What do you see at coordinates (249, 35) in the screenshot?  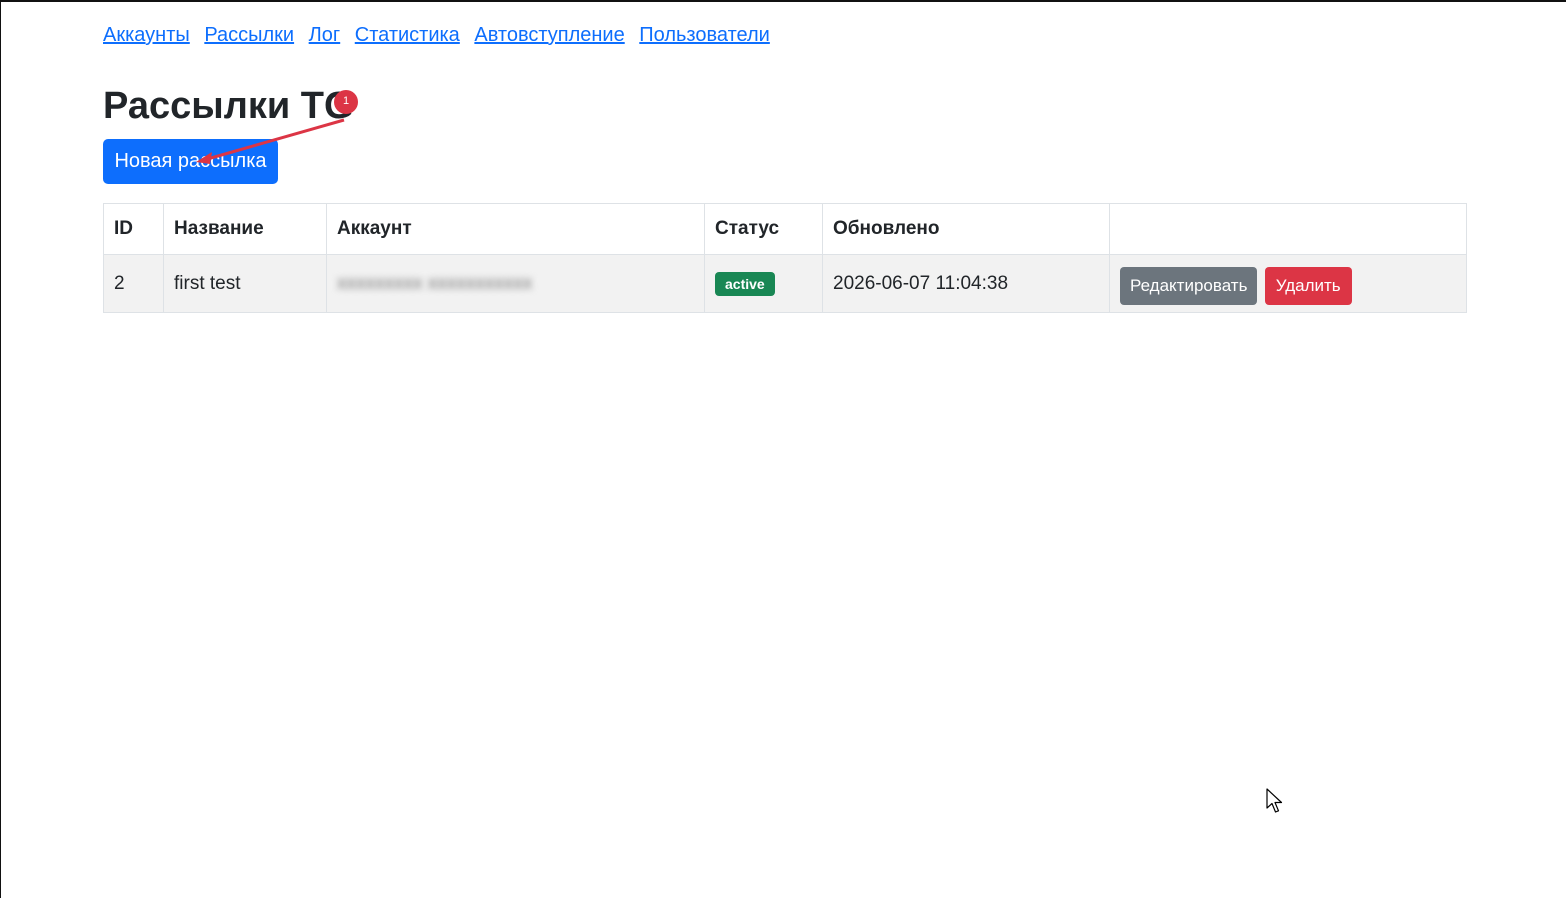 I see `nav-link-mailings: Рассылки` at bounding box center [249, 35].